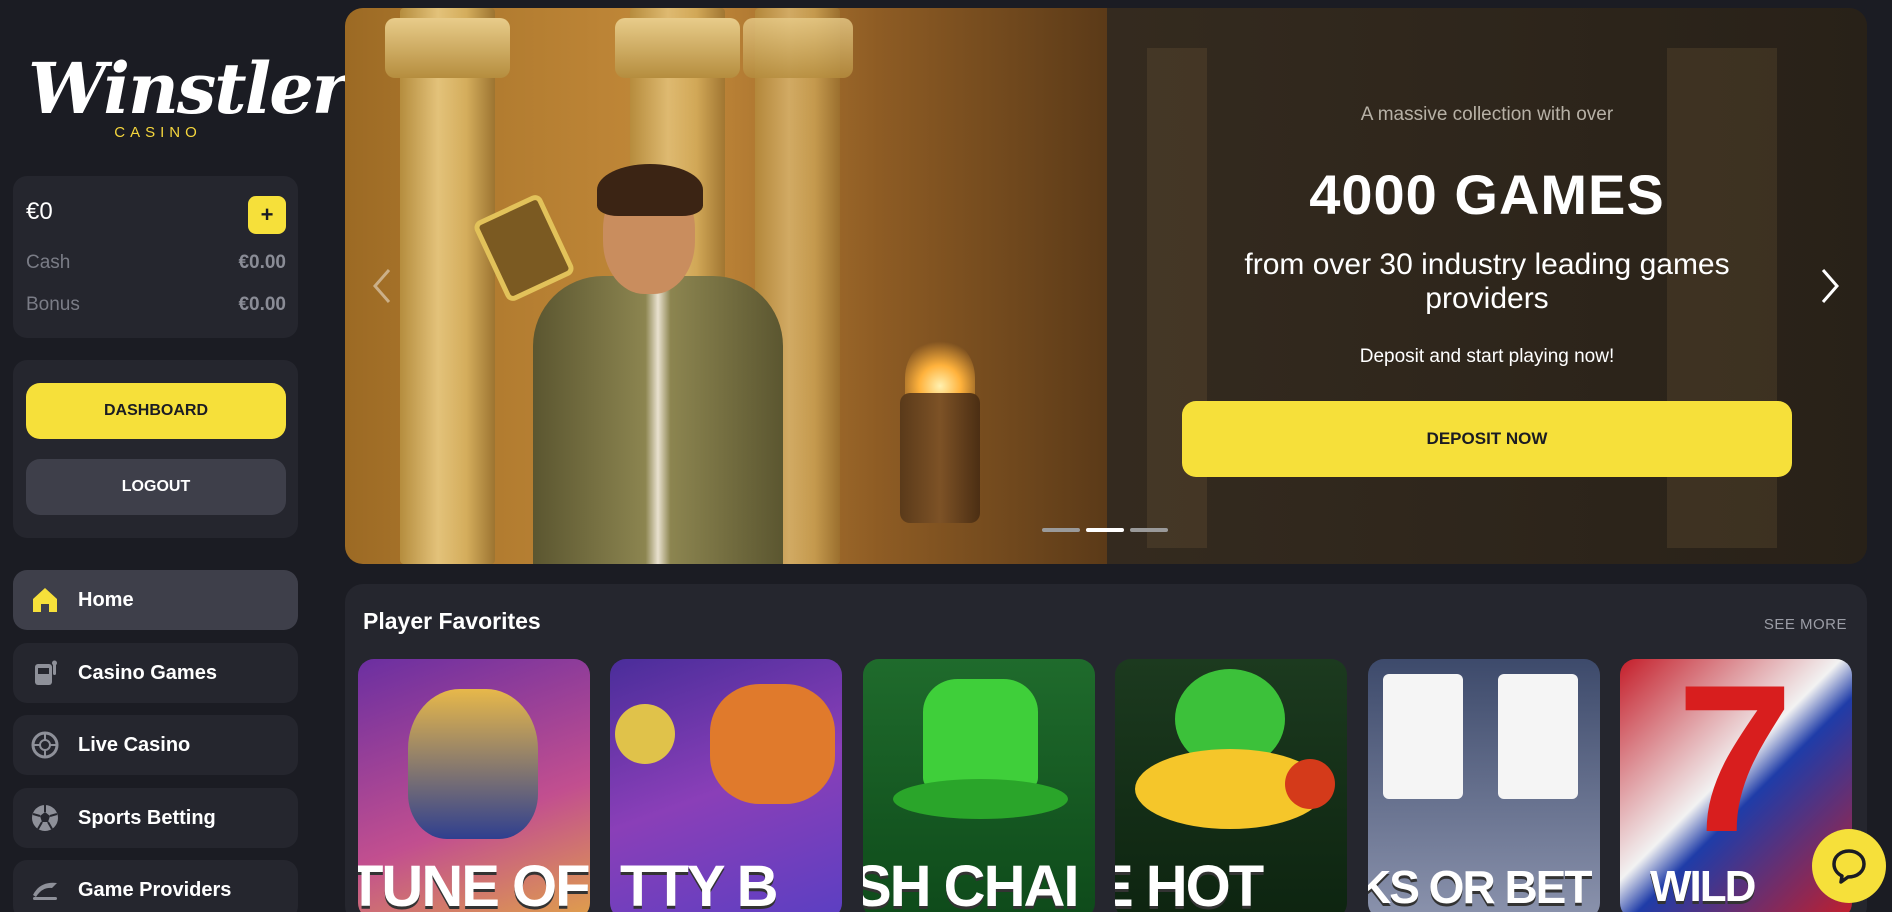  Describe the element at coordinates (156, 306) in the screenshot. I see `wallet-bonus-row: Bonus €0.00` at that location.